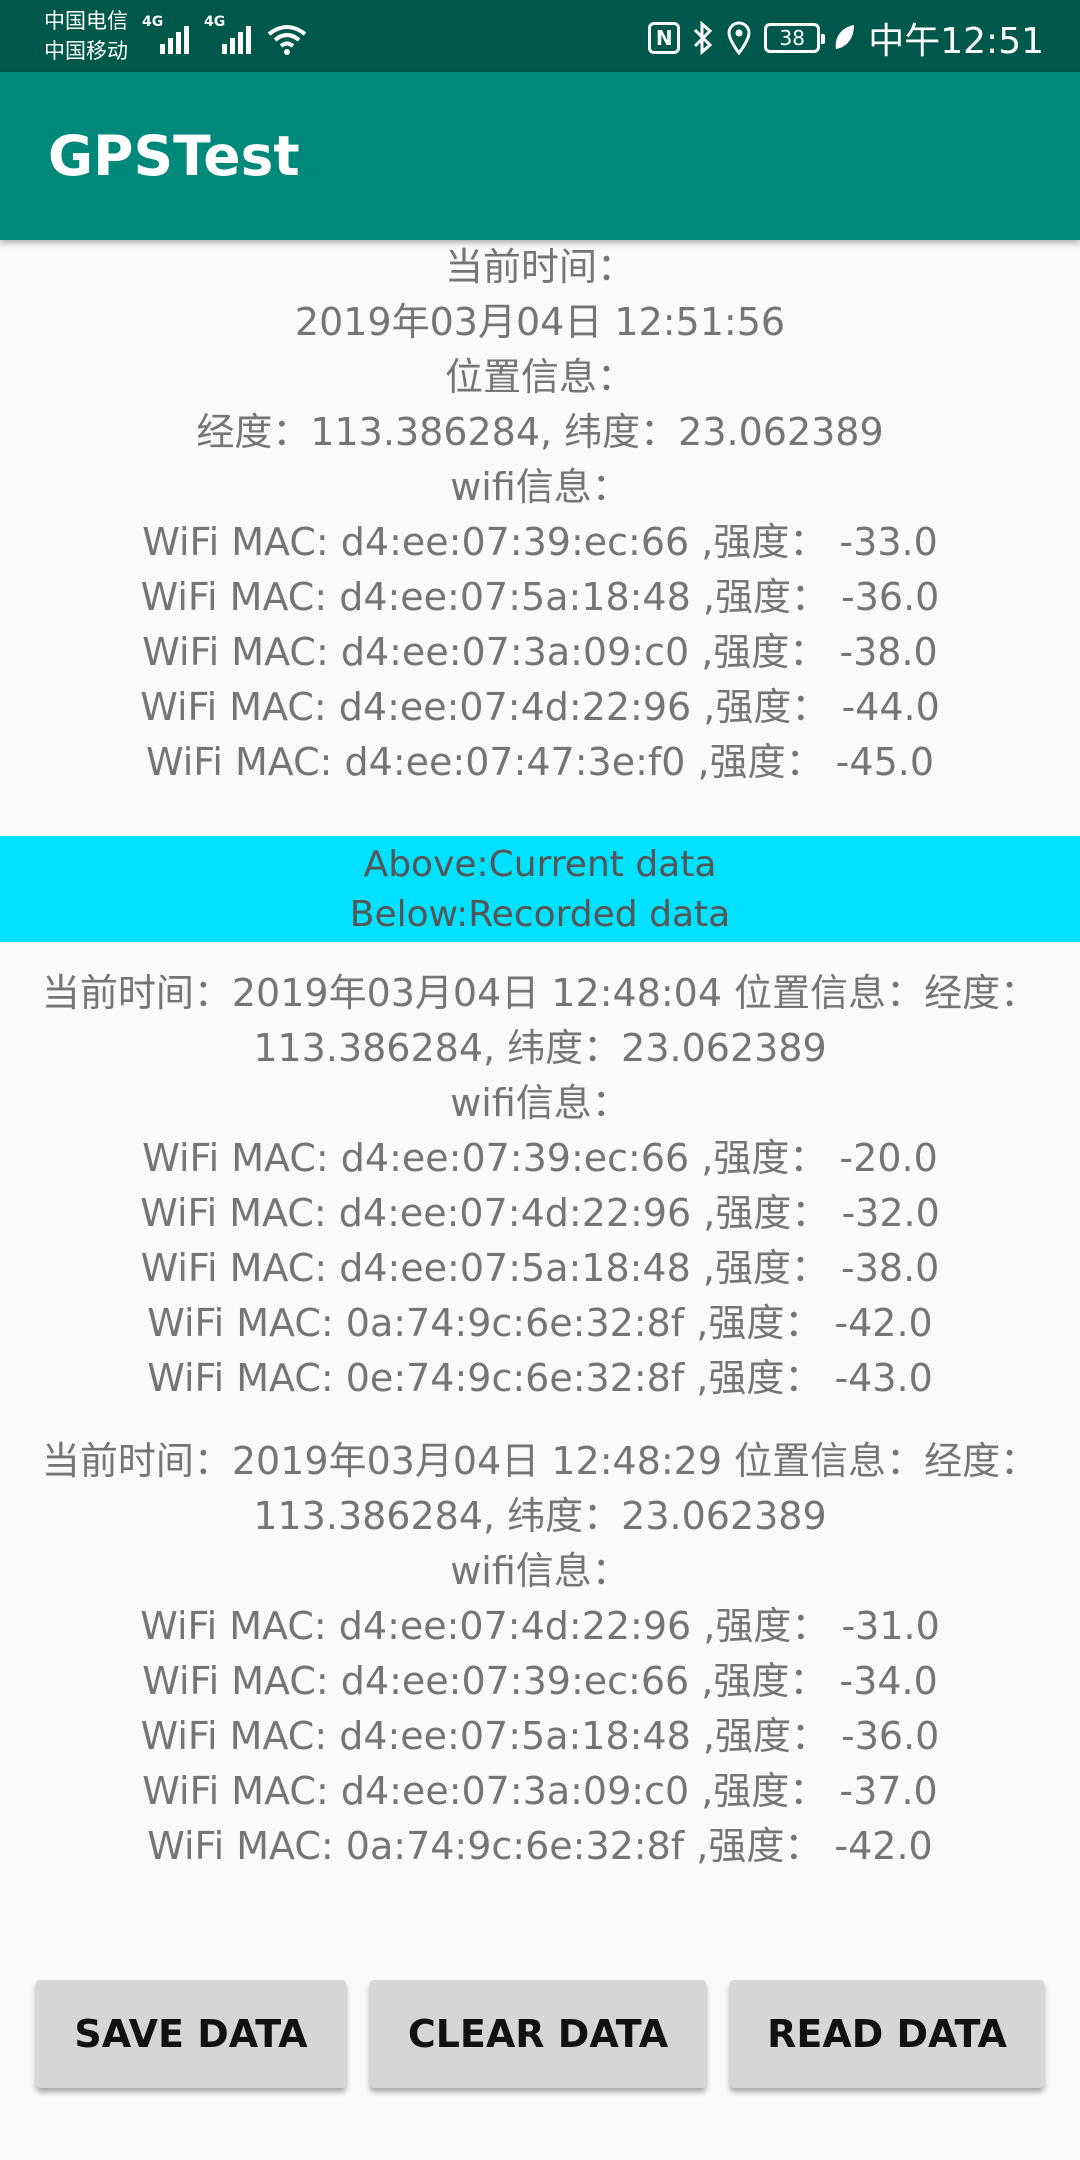  What do you see at coordinates (540, 487) in the screenshot?
I see `current-wifi-label: wifi信息：` at bounding box center [540, 487].